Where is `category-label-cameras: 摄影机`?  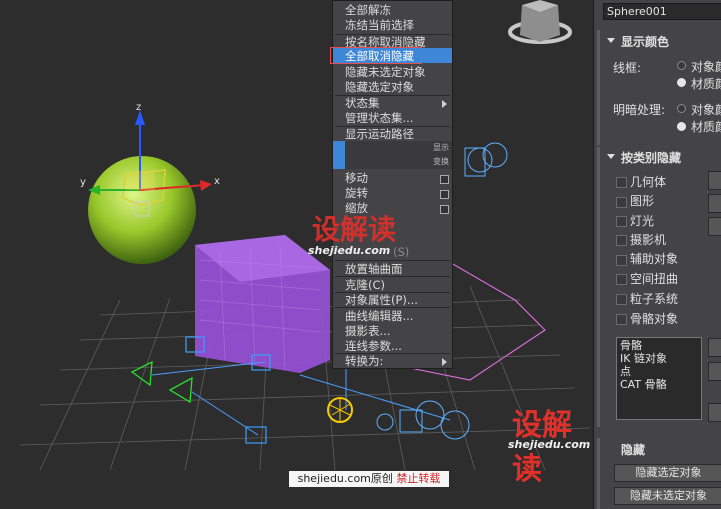
category-label-cameras: 摄影机 is located at coordinates (648, 240).